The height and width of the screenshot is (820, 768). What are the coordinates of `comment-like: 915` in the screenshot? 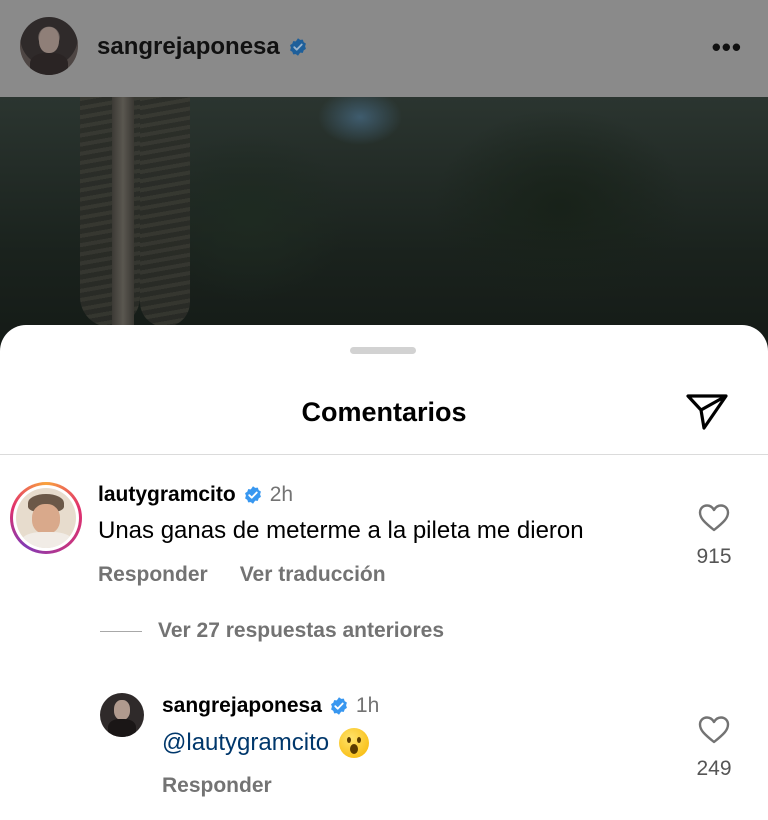 It's located at (714, 535).